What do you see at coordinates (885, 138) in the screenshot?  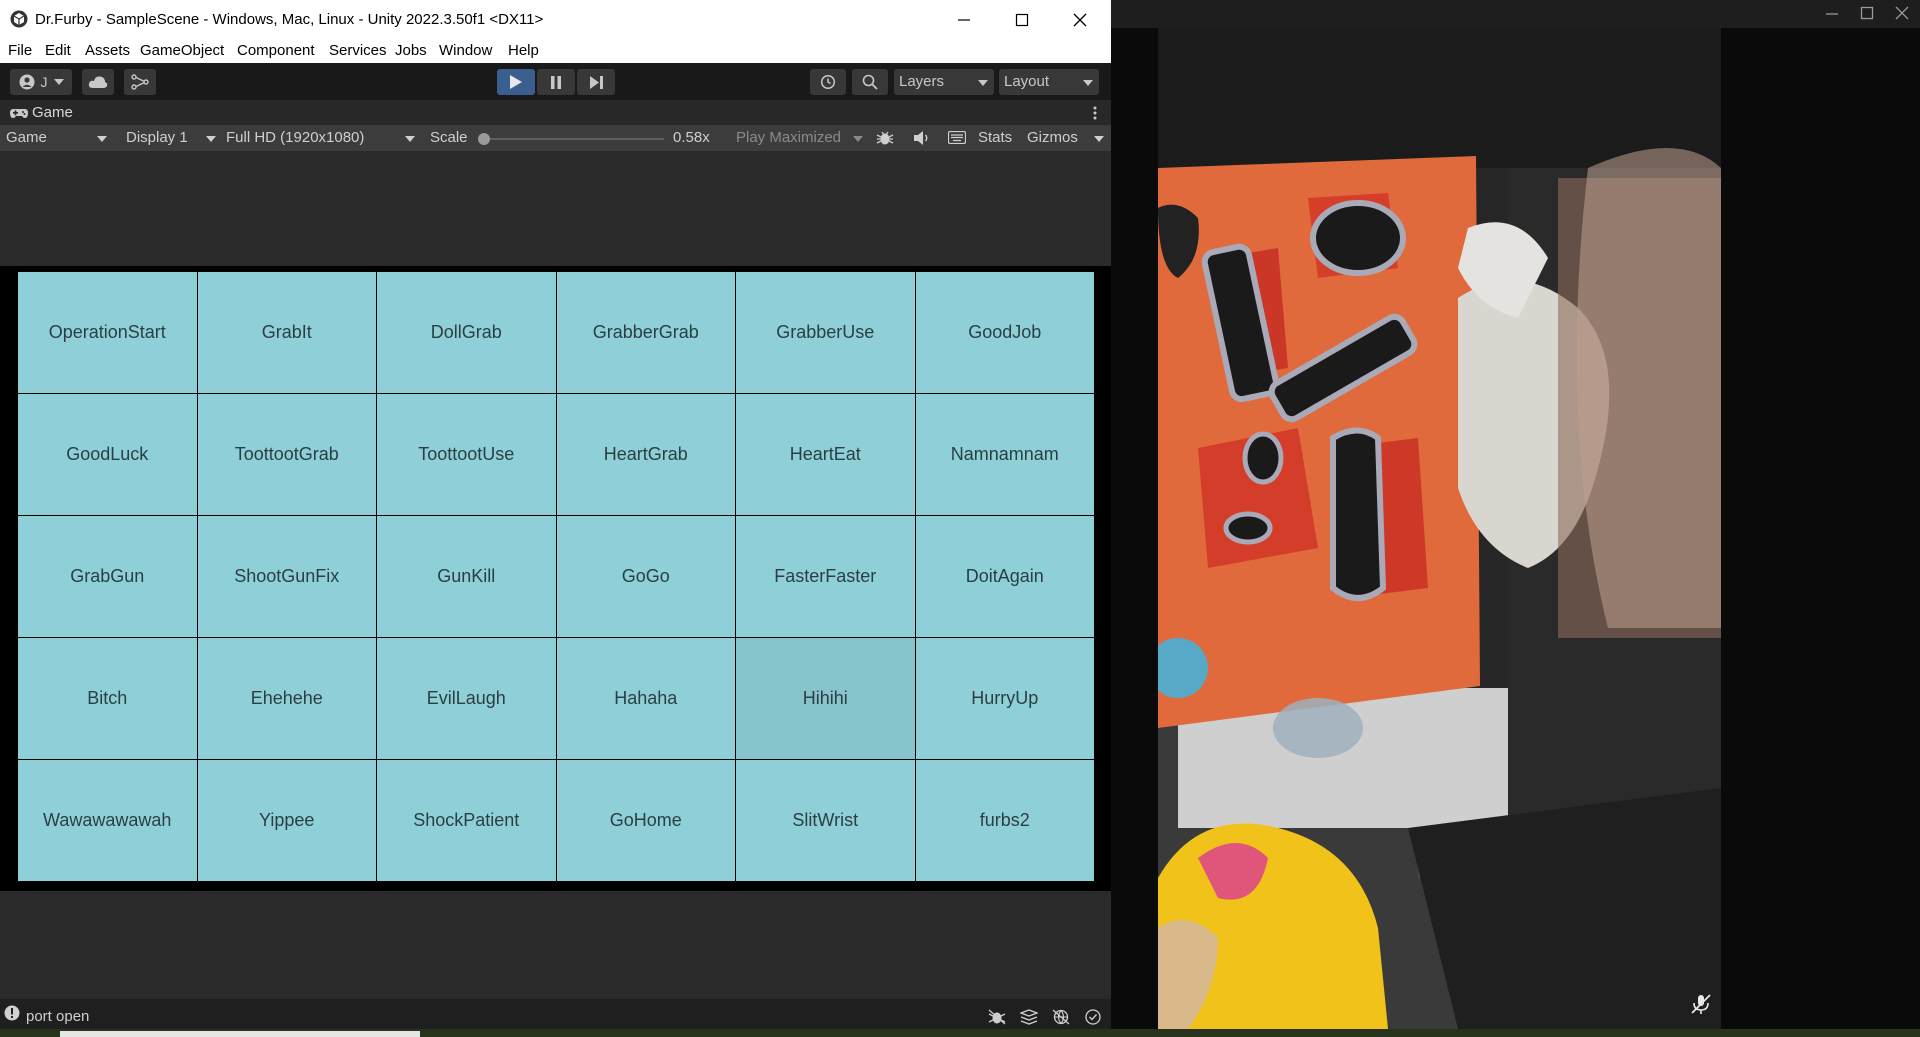 I see `bug-icon` at bounding box center [885, 138].